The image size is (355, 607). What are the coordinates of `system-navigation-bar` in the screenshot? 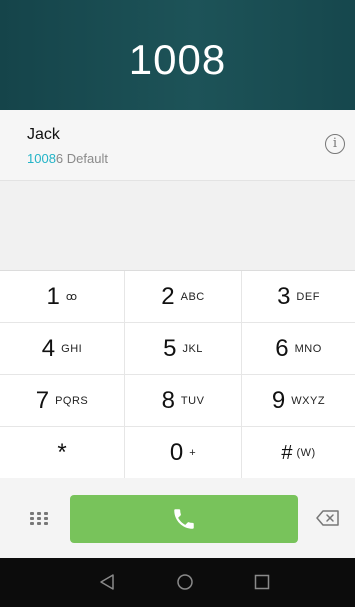 It's located at (177, 582).